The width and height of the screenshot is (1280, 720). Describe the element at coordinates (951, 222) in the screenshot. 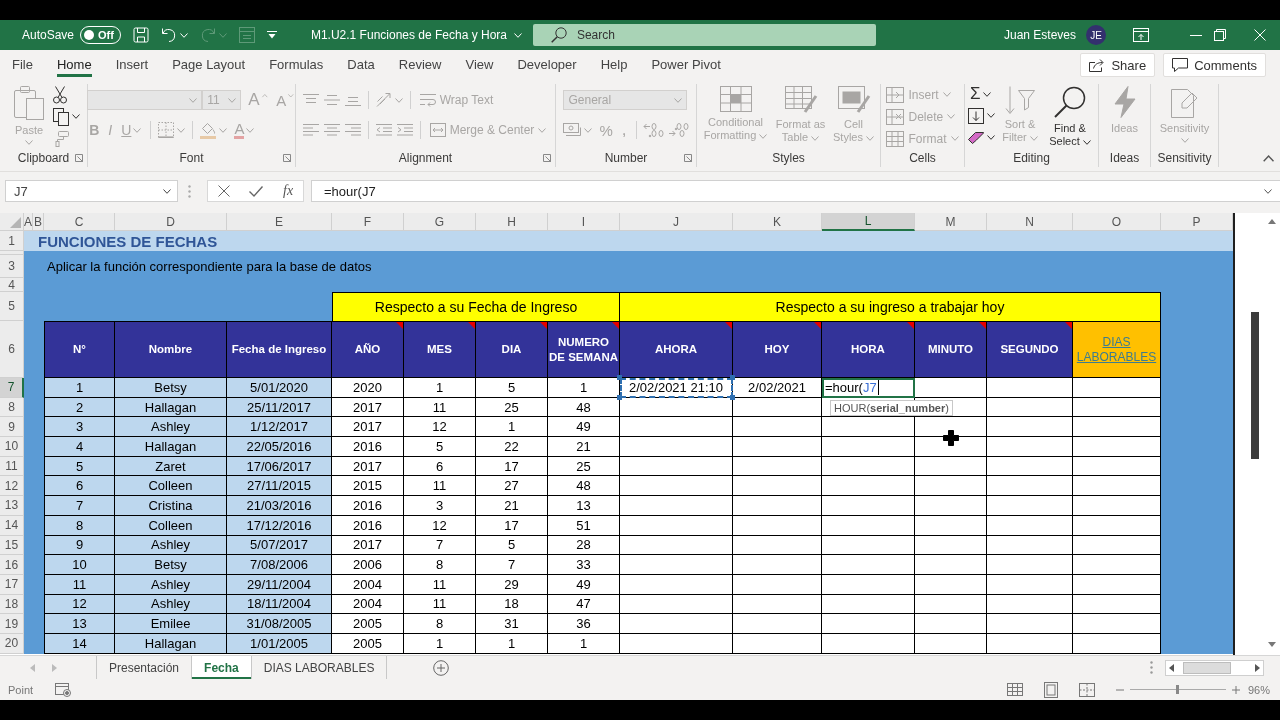

I see `column-header: M` at that location.